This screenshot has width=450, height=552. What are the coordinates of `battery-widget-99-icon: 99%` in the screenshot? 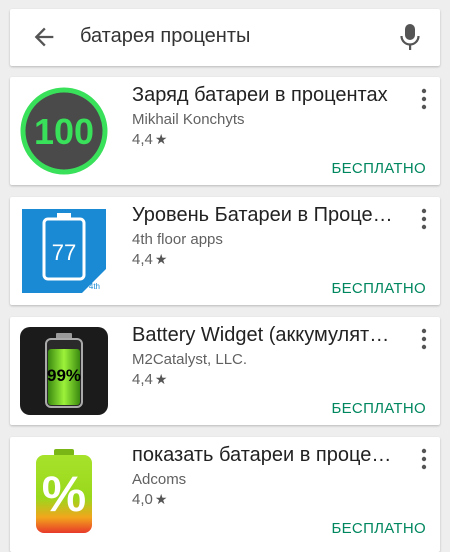 It's located at (64, 371).